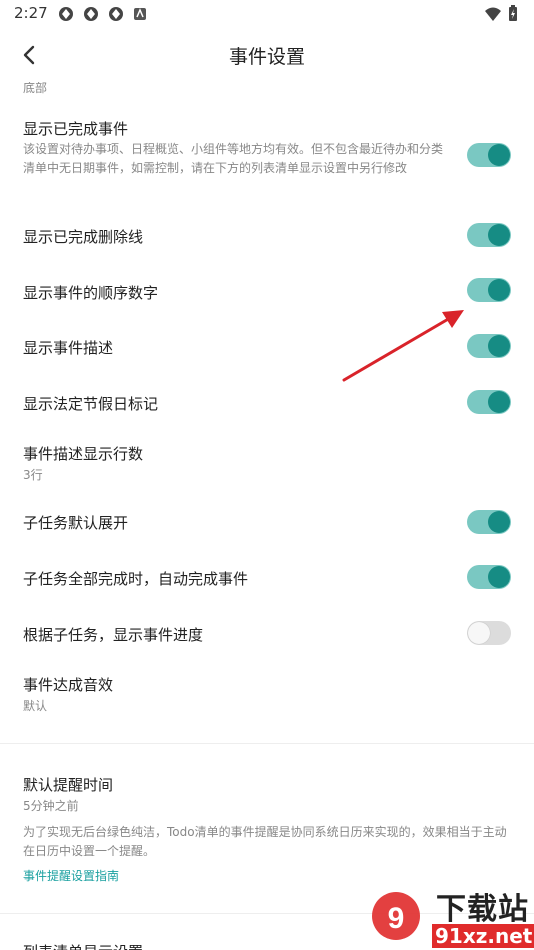 The image size is (534, 950). I want to click on cut-off-subtitle: 底部, so click(35, 88).